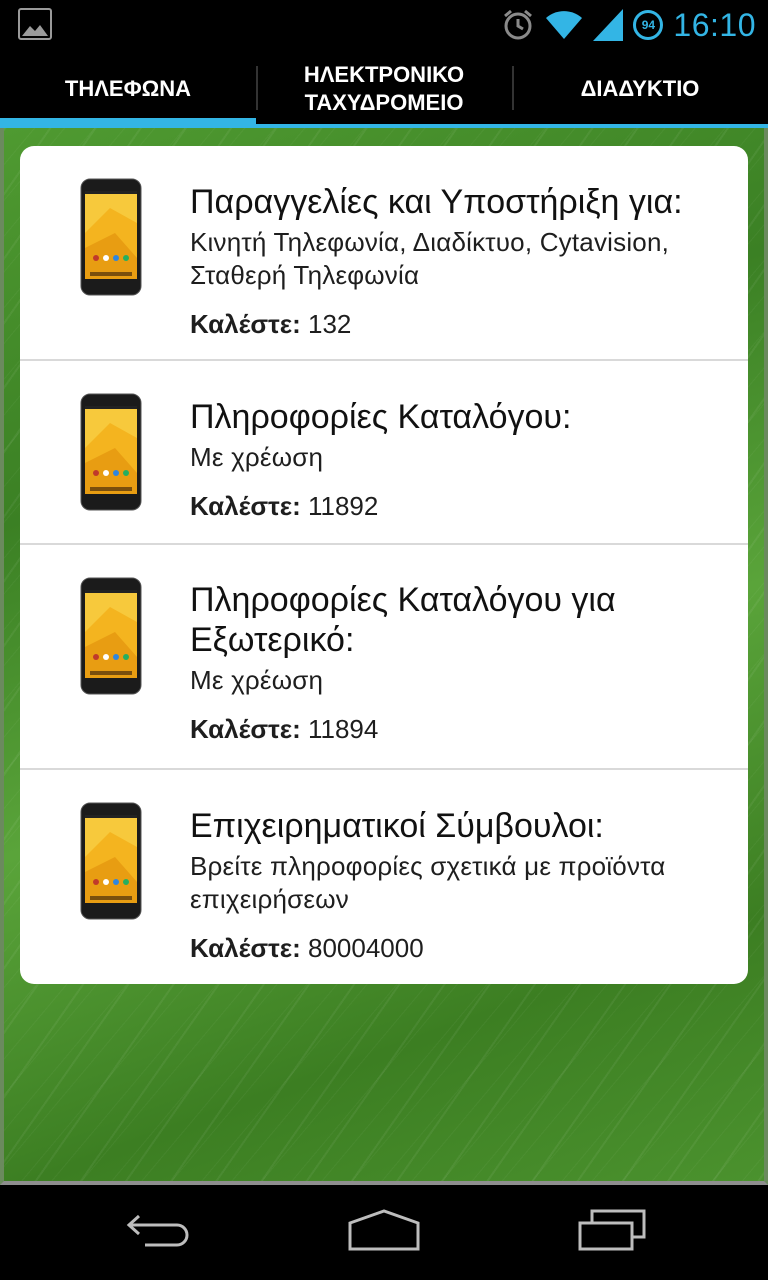 The image size is (768, 1280). Describe the element at coordinates (128, 123) in the screenshot. I see `tab-indicator` at that location.